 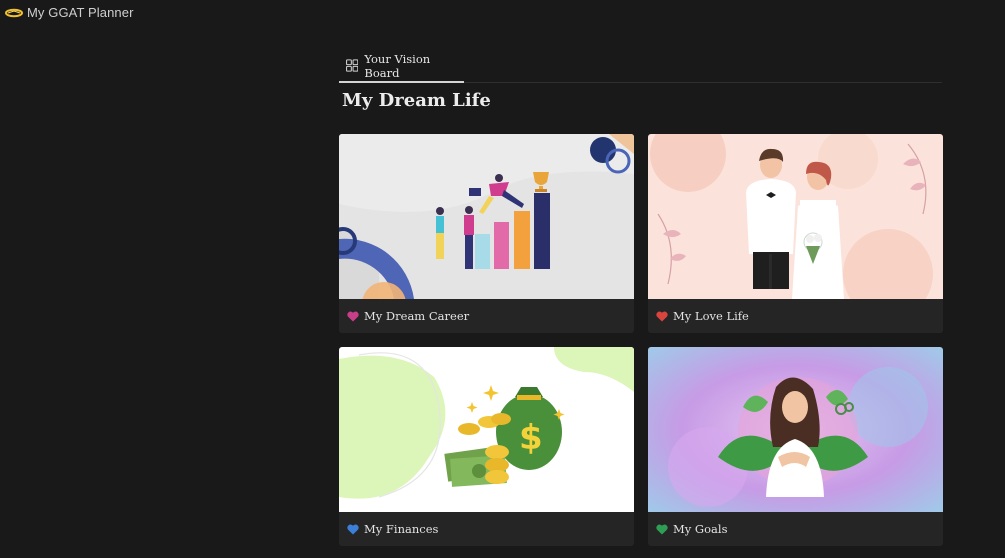 What do you see at coordinates (486, 429) in the screenshot?
I see `finances-cover-image: $` at bounding box center [486, 429].